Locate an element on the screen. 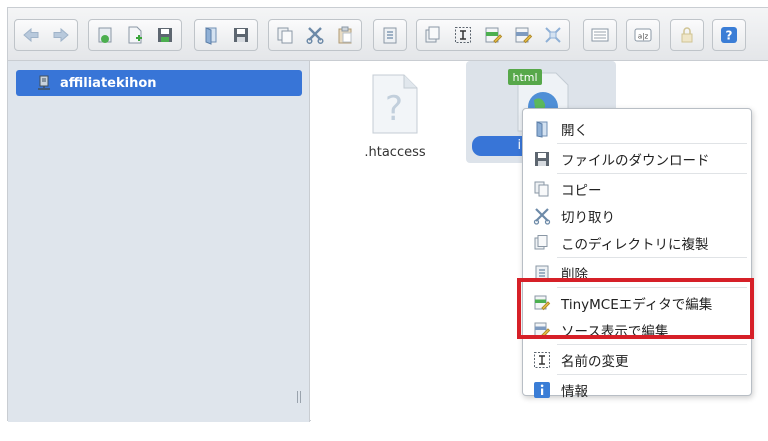  toolbar-group-open is located at coordinates (226, 35).